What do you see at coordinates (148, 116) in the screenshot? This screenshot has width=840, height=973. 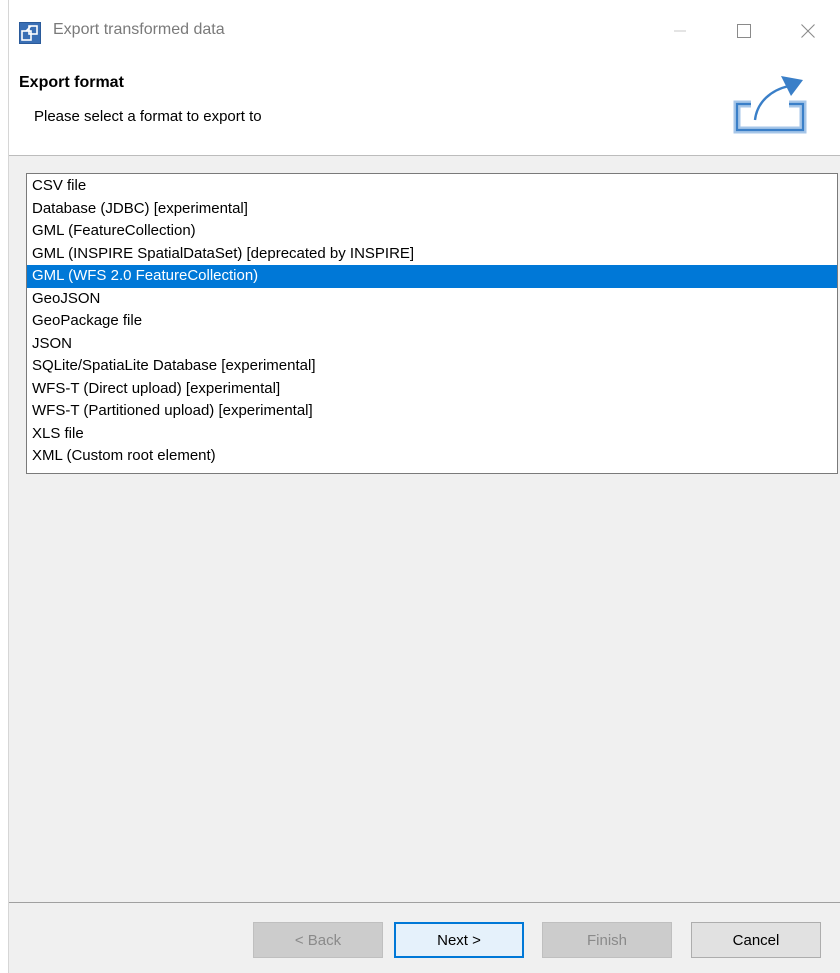 I see `page-description: Please select a format to export to` at bounding box center [148, 116].